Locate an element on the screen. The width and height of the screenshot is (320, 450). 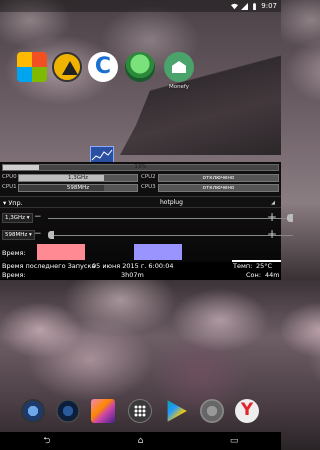
monefy-icon is located at coordinates (179, 67).